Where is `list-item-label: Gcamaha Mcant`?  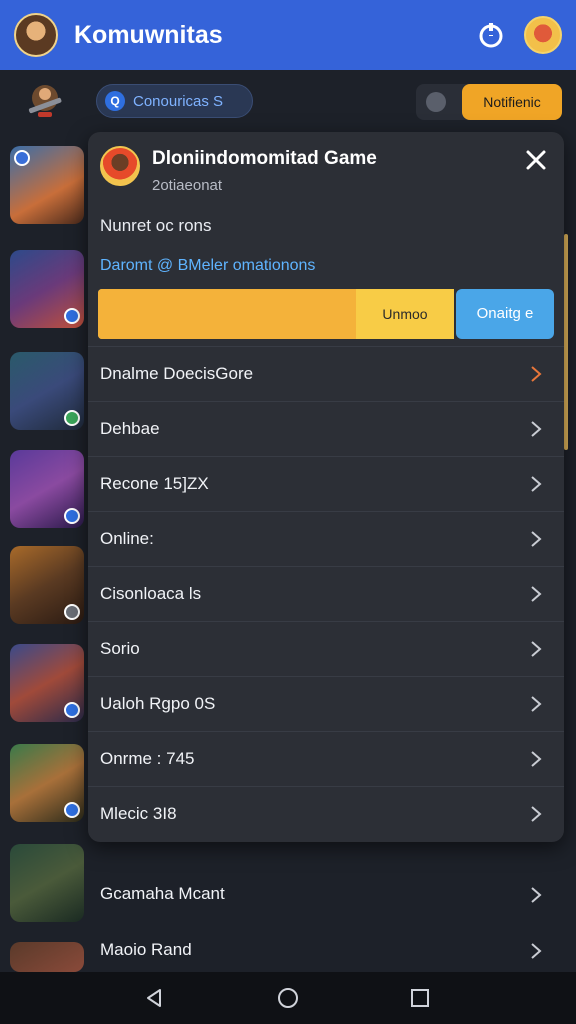
list-item-label: Gcamaha Mcant is located at coordinates (162, 893).